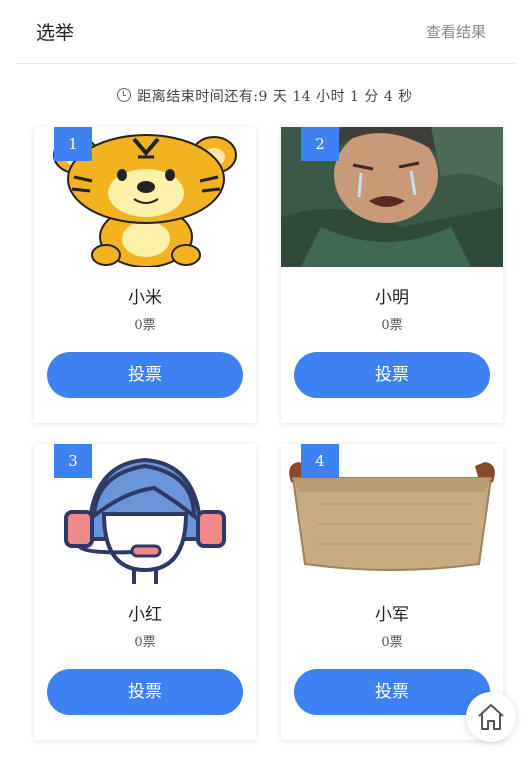 This screenshot has width=530, height=771. I want to click on candidate-name: 小红, so click(145, 615).